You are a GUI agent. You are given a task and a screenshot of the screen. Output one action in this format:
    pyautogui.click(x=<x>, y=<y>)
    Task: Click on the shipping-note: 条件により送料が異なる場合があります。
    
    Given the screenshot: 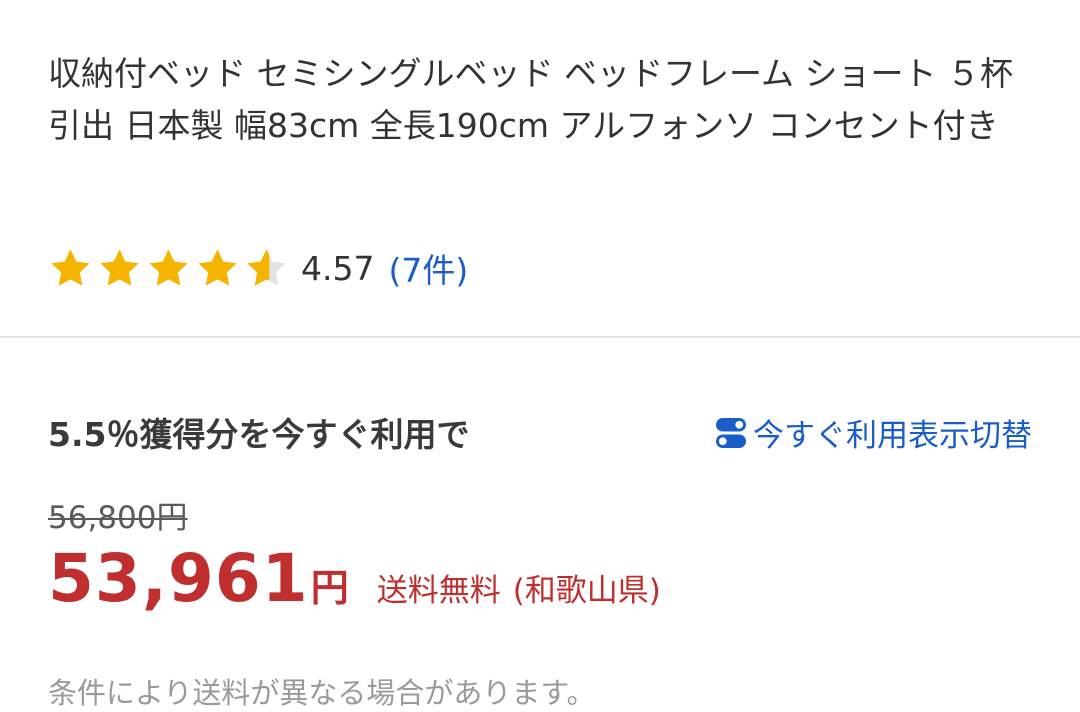 What is the action you would take?
    pyautogui.click(x=322, y=693)
    